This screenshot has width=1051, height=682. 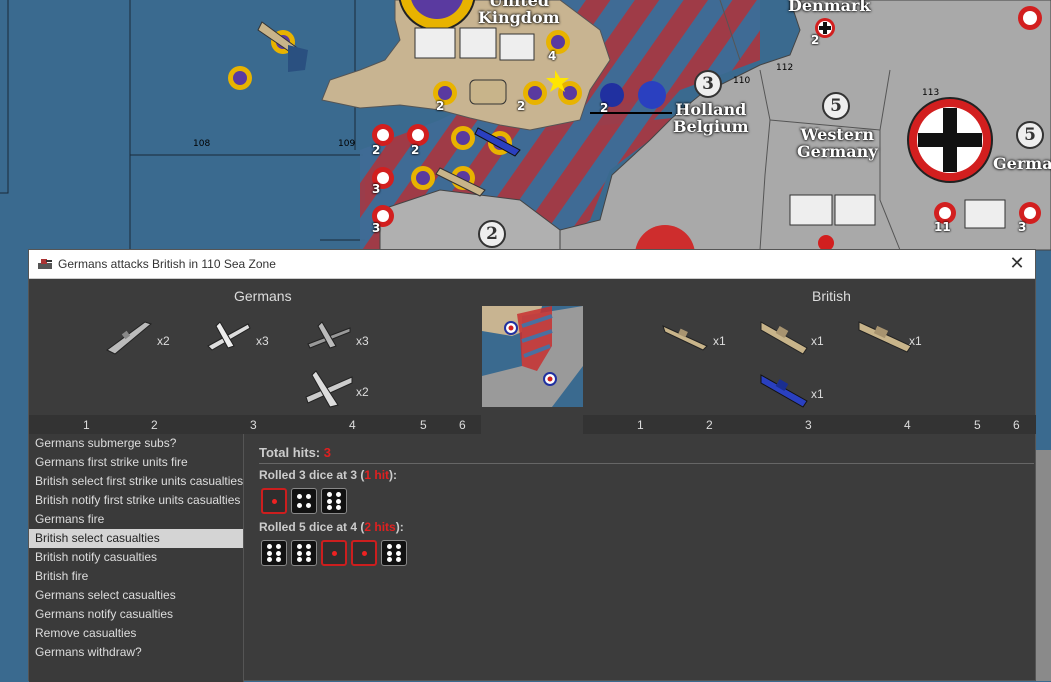 What do you see at coordinates (145, 336) in the screenshot?
I see `attacker-unit-submarine: x2` at bounding box center [145, 336].